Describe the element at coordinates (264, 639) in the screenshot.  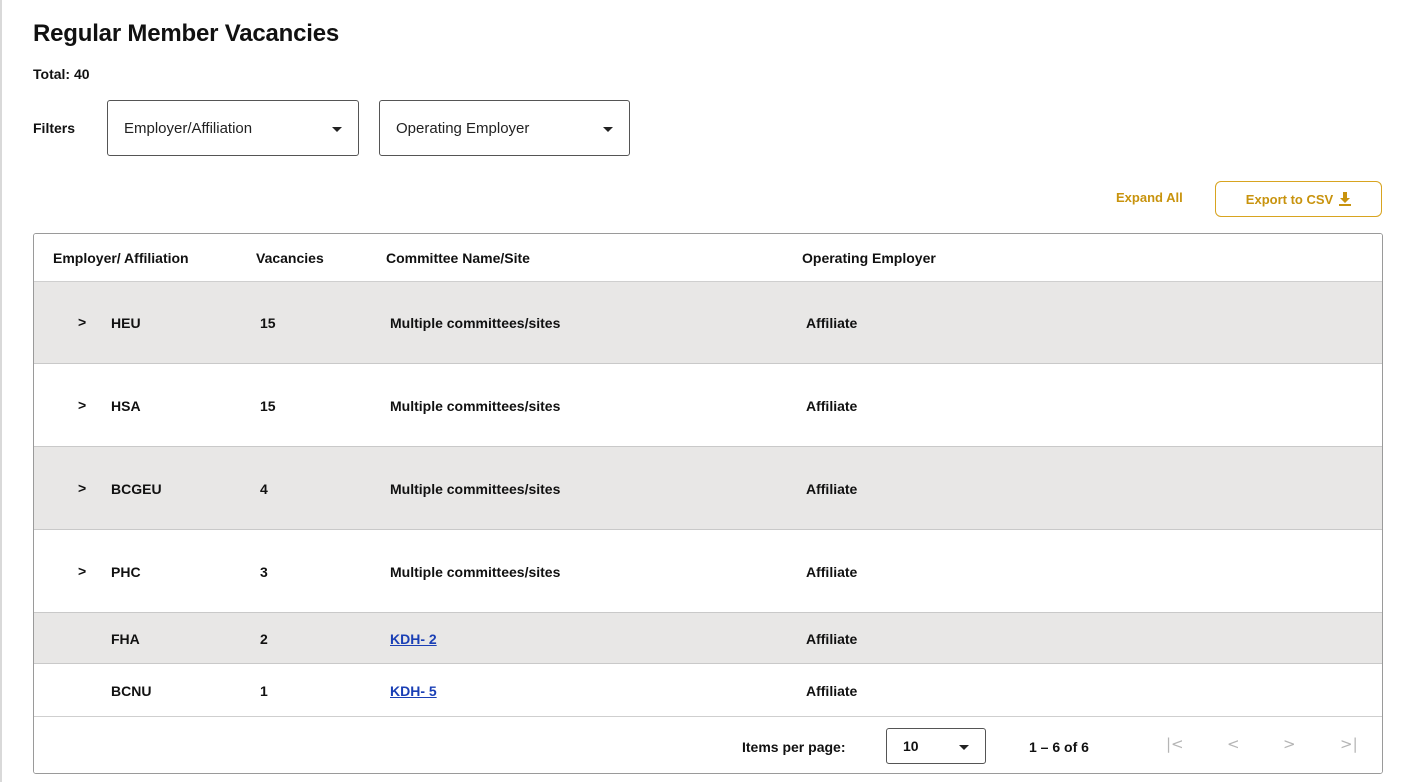
I see `cell-vacancies: 2` at that location.